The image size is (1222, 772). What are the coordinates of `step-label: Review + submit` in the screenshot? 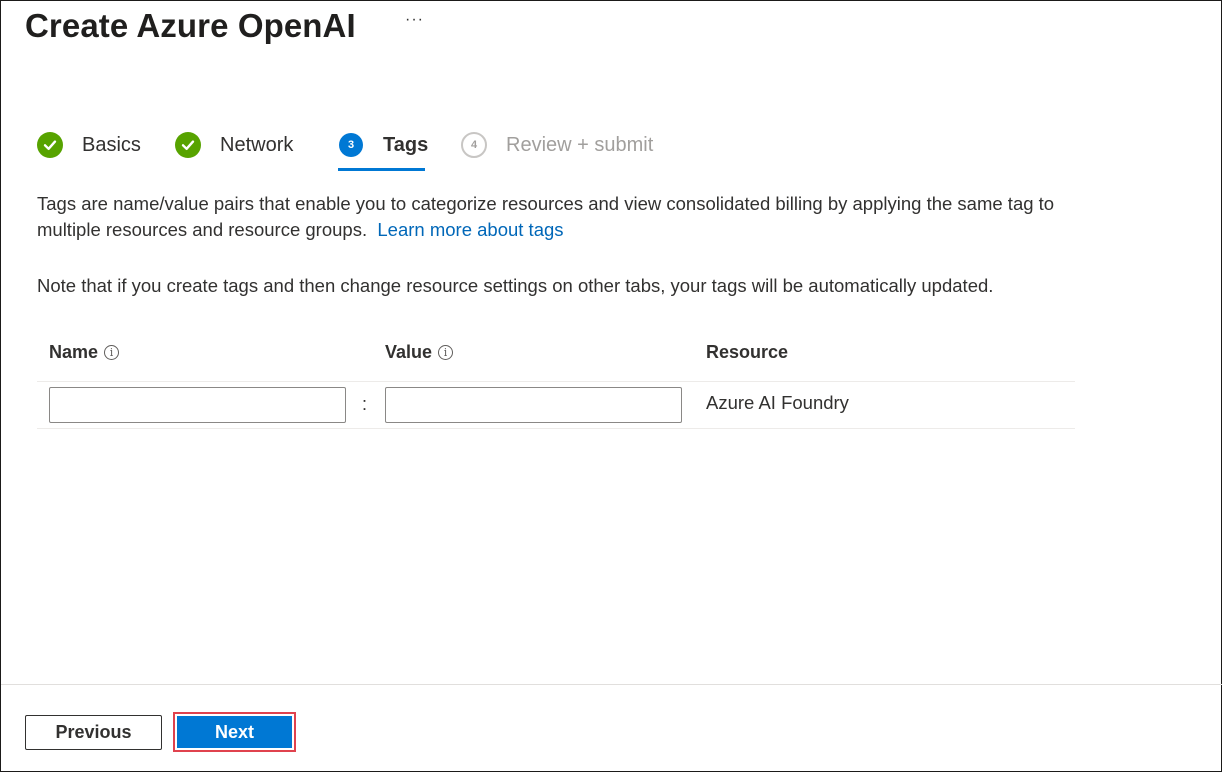 It's located at (580, 145).